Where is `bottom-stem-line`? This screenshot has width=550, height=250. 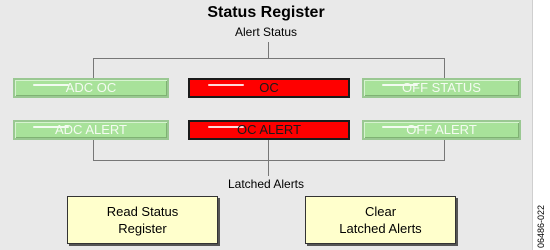
bottom-stem-line is located at coordinates (268, 158).